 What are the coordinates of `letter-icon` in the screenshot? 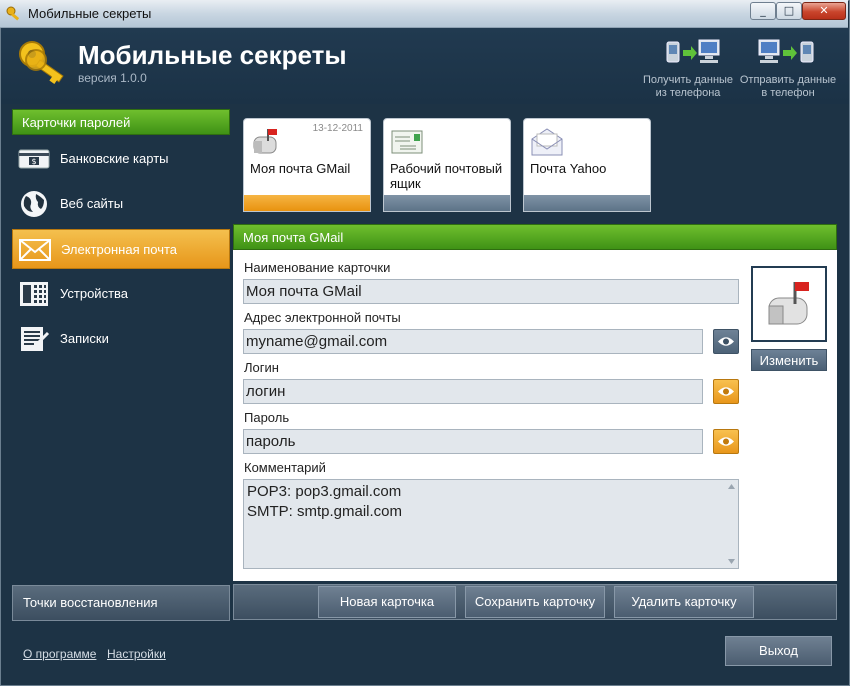 It's located at (407, 142).